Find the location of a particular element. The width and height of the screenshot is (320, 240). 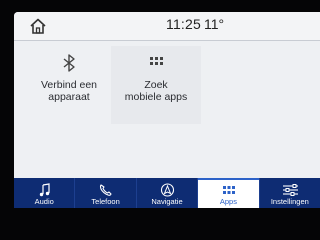

bluetooth-icon is located at coordinates (69, 63).